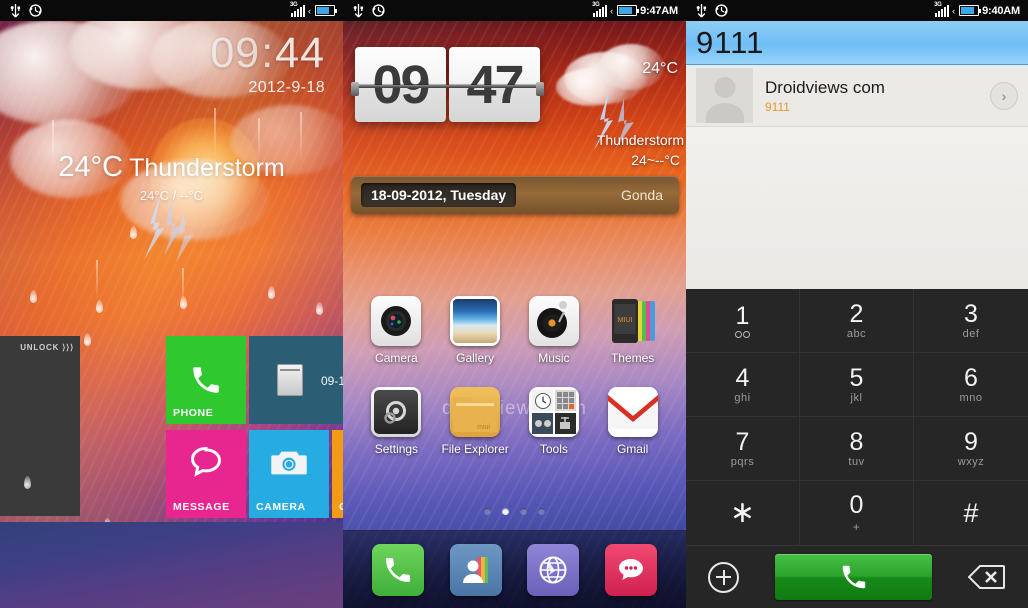  Describe the element at coordinates (971, 462) in the screenshot. I see `key-letters: wxyz` at that location.